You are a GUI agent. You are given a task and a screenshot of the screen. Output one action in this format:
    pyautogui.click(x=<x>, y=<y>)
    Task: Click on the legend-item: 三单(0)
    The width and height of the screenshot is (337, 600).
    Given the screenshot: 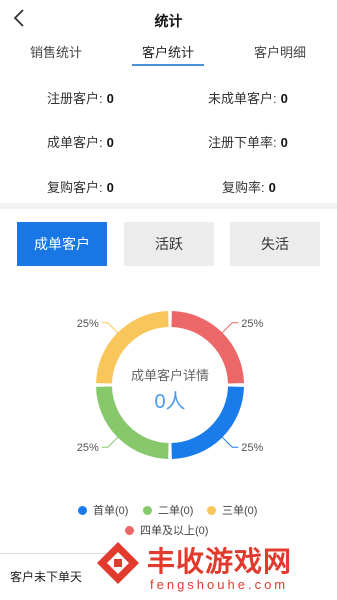 What is the action you would take?
    pyautogui.click(x=232, y=510)
    